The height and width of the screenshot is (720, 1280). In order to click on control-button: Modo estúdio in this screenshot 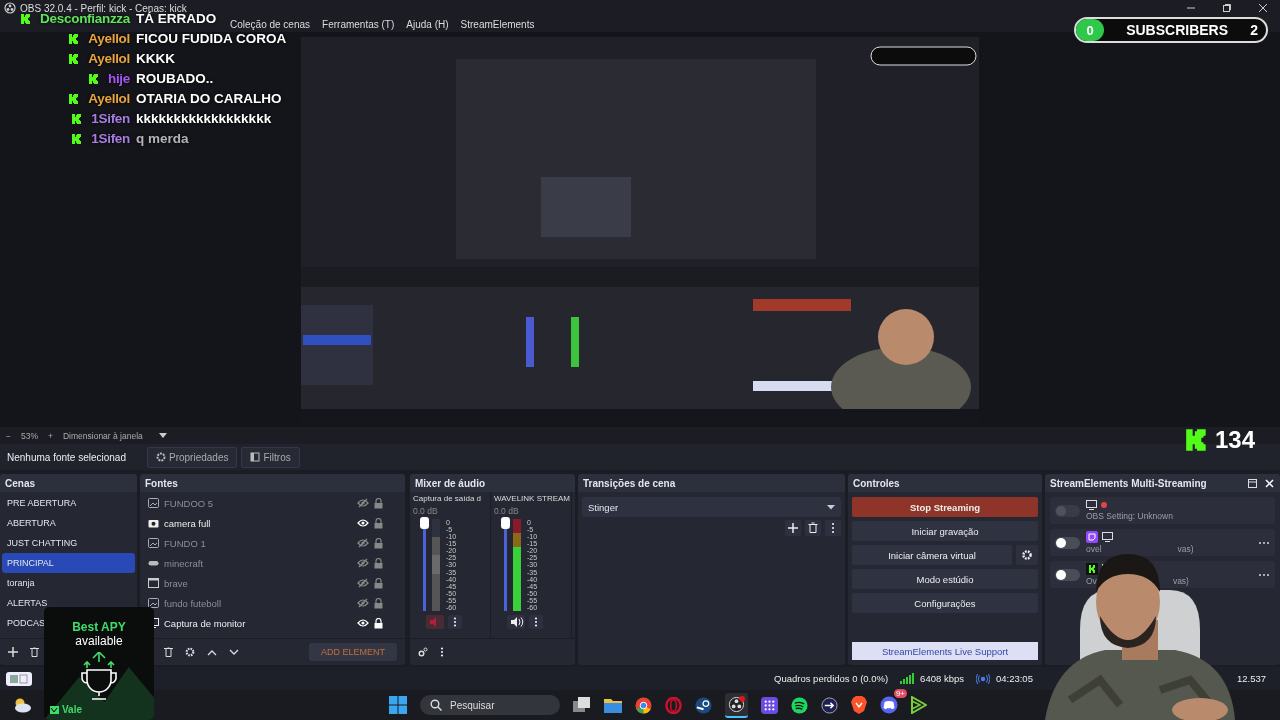, I will do `click(945, 579)`.